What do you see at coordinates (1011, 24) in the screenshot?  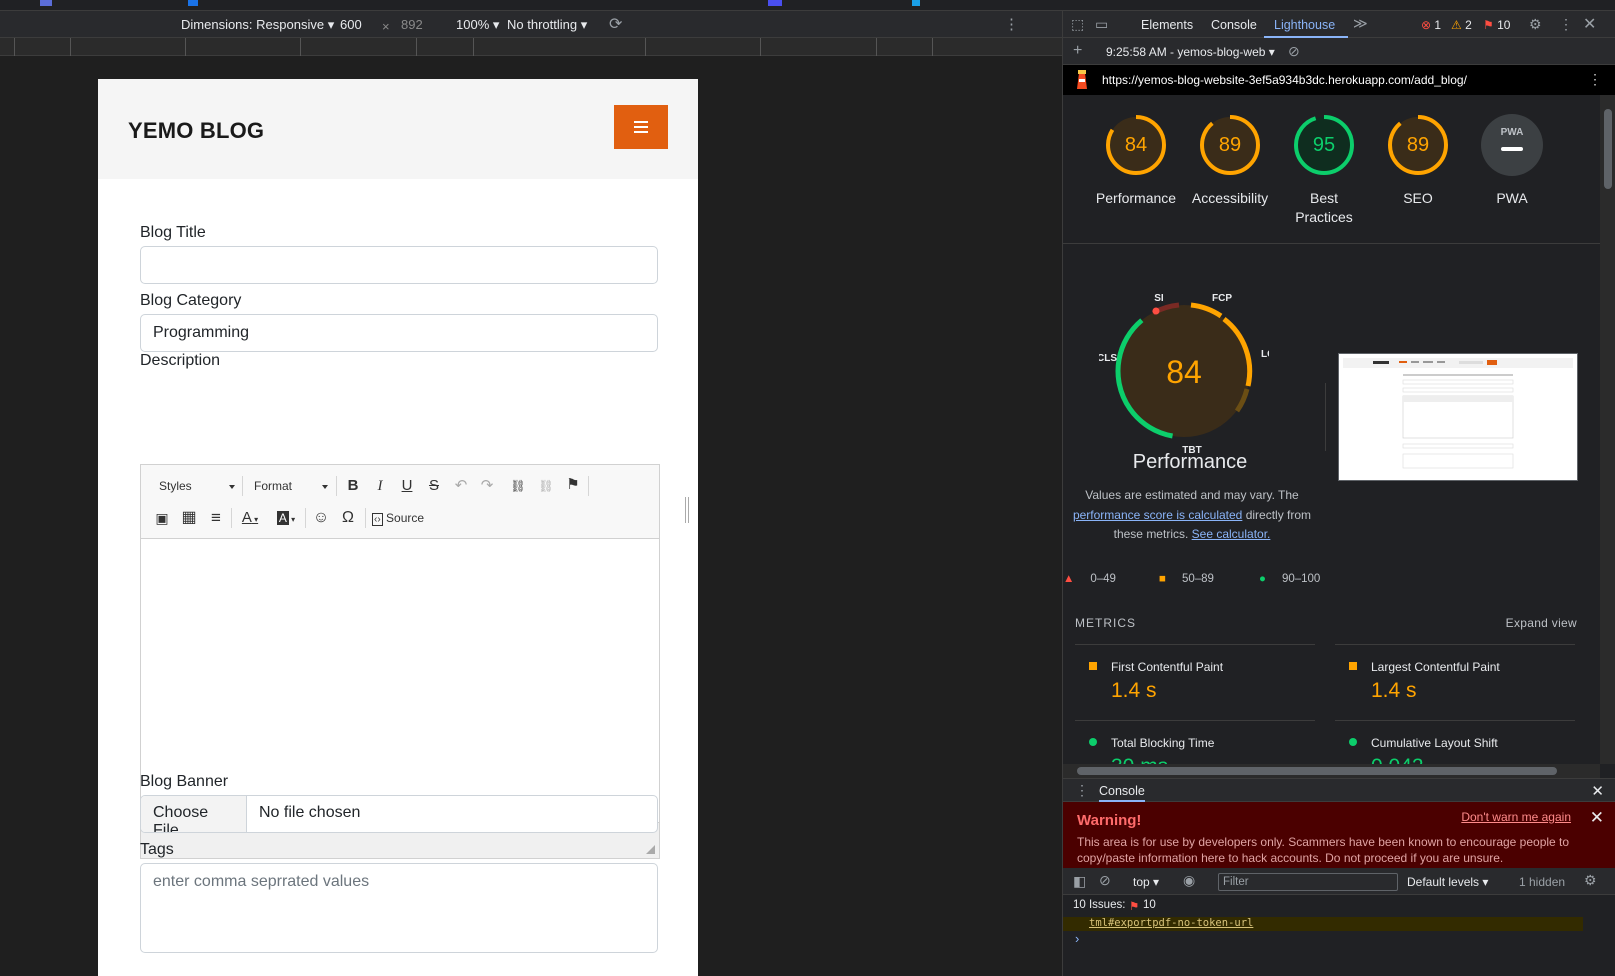 I see `more-options-icon: ⋮` at bounding box center [1011, 24].